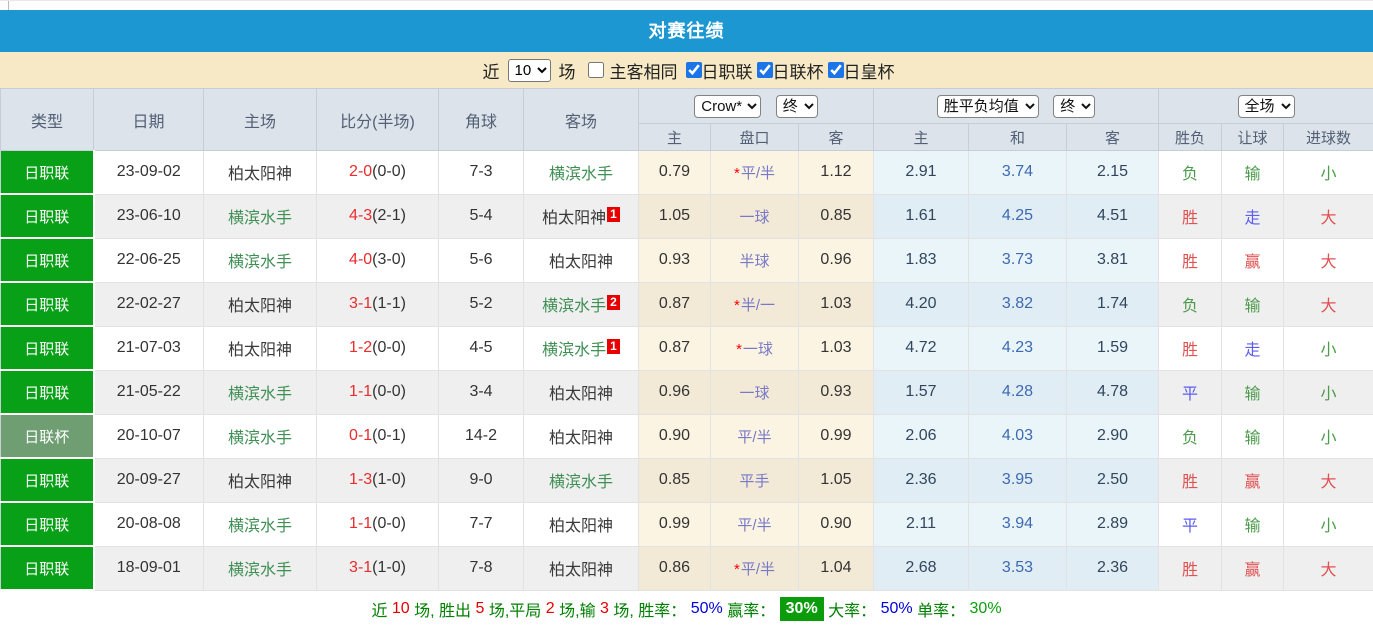 Image resolution: width=1373 pixels, height=627 pixels. Describe the element at coordinates (389, 391) in the screenshot. I see `halftime-score: (0-0)` at that location.